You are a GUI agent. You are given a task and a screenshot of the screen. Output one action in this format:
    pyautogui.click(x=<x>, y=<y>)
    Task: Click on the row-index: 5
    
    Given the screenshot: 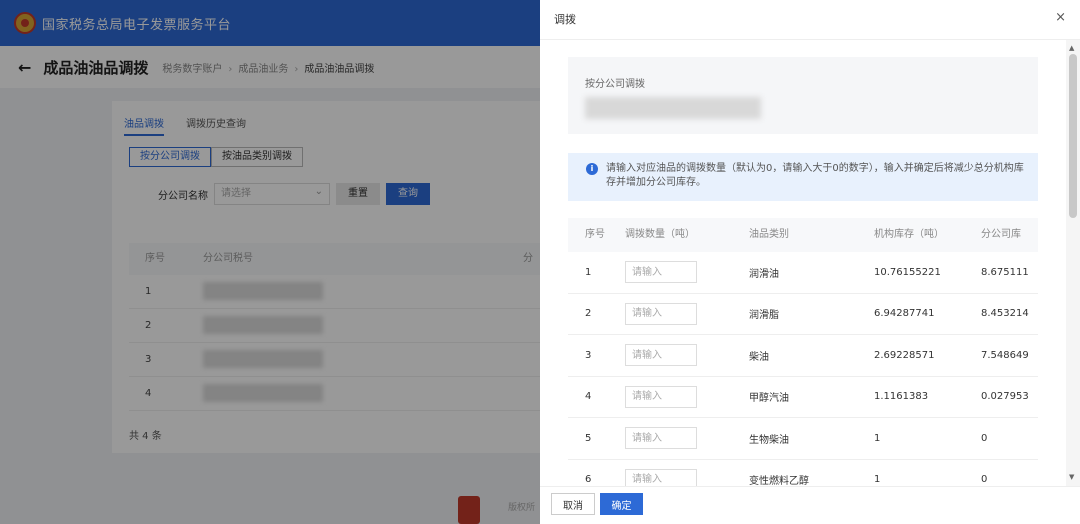 What is the action you would take?
    pyautogui.click(x=588, y=438)
    